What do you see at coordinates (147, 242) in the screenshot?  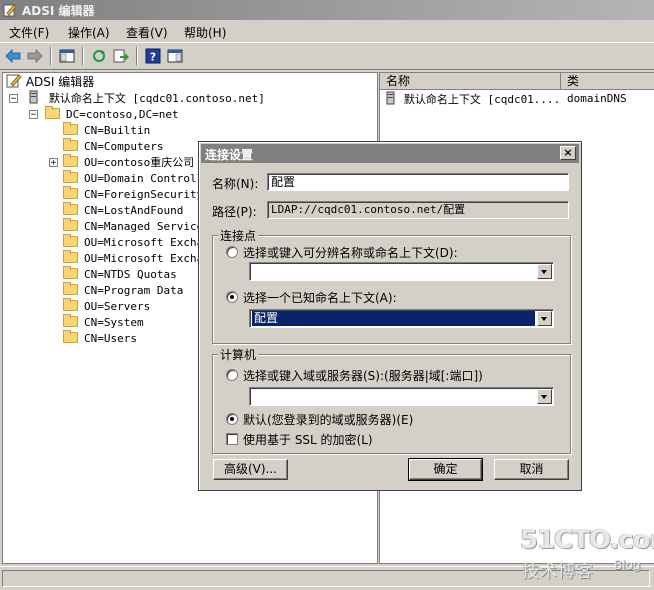 I see `tree-item-label: OU=Microsoft Exchan` at bounding box center [147, 242].